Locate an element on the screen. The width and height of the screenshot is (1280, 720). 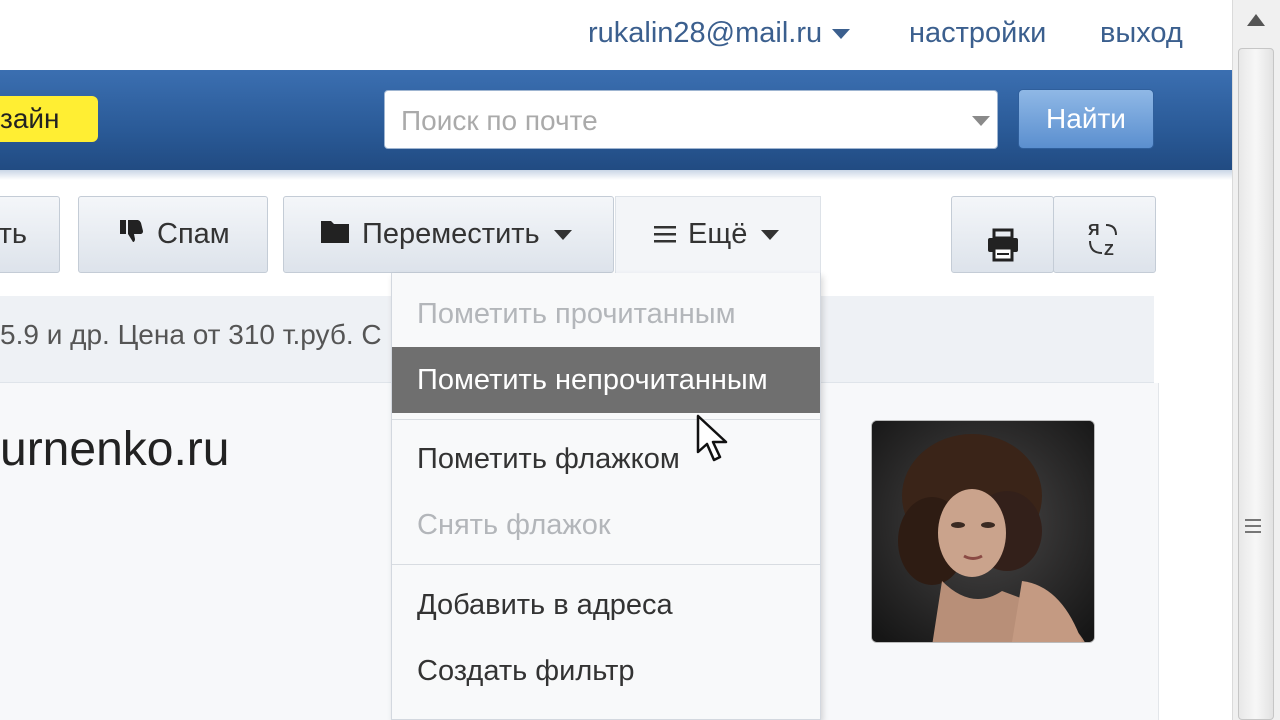
translit-button: ЯZ is located at coordinates (1104, 234).